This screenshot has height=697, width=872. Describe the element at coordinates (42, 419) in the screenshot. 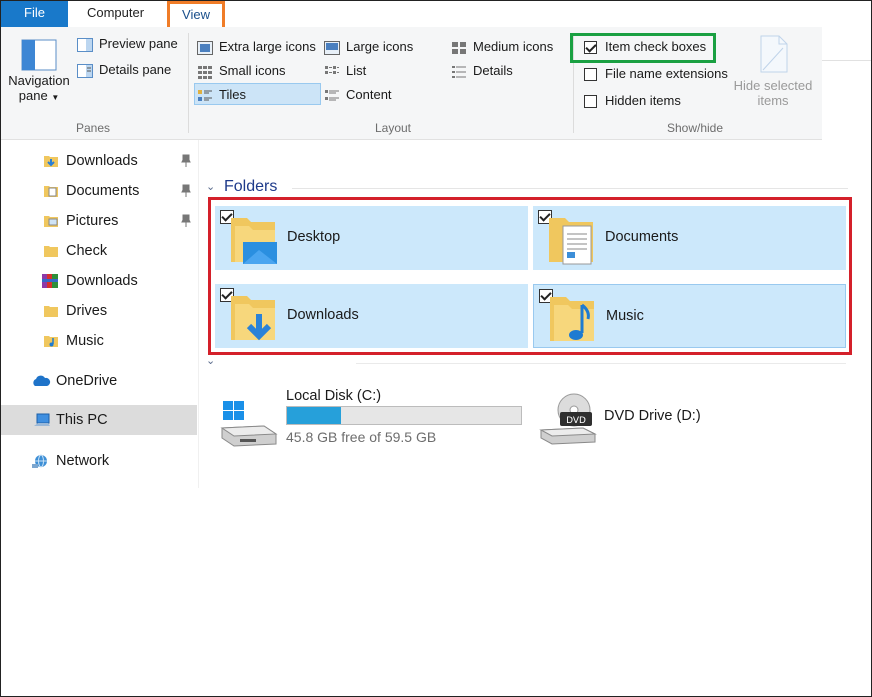

I see `computer-icon` at that location.